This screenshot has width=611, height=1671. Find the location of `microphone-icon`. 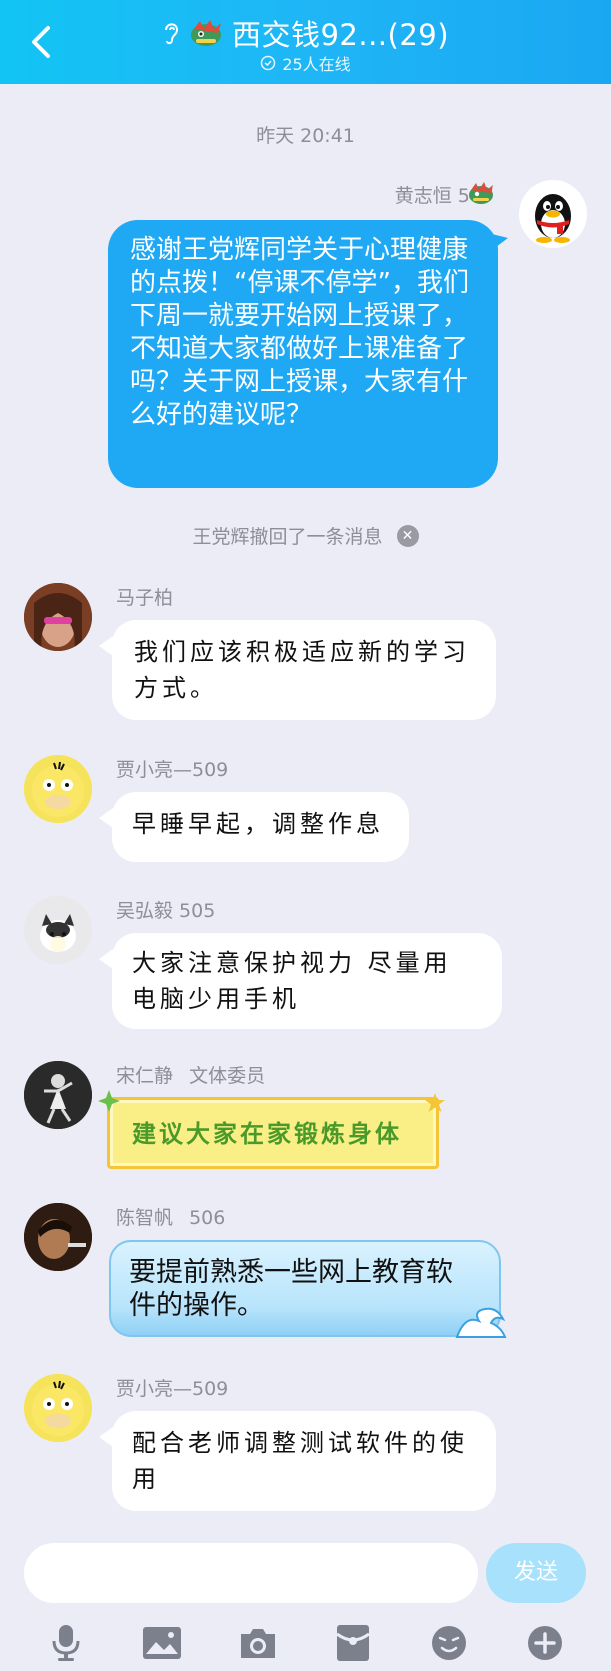

microphone-icon is located at coordinates (66, 1643).